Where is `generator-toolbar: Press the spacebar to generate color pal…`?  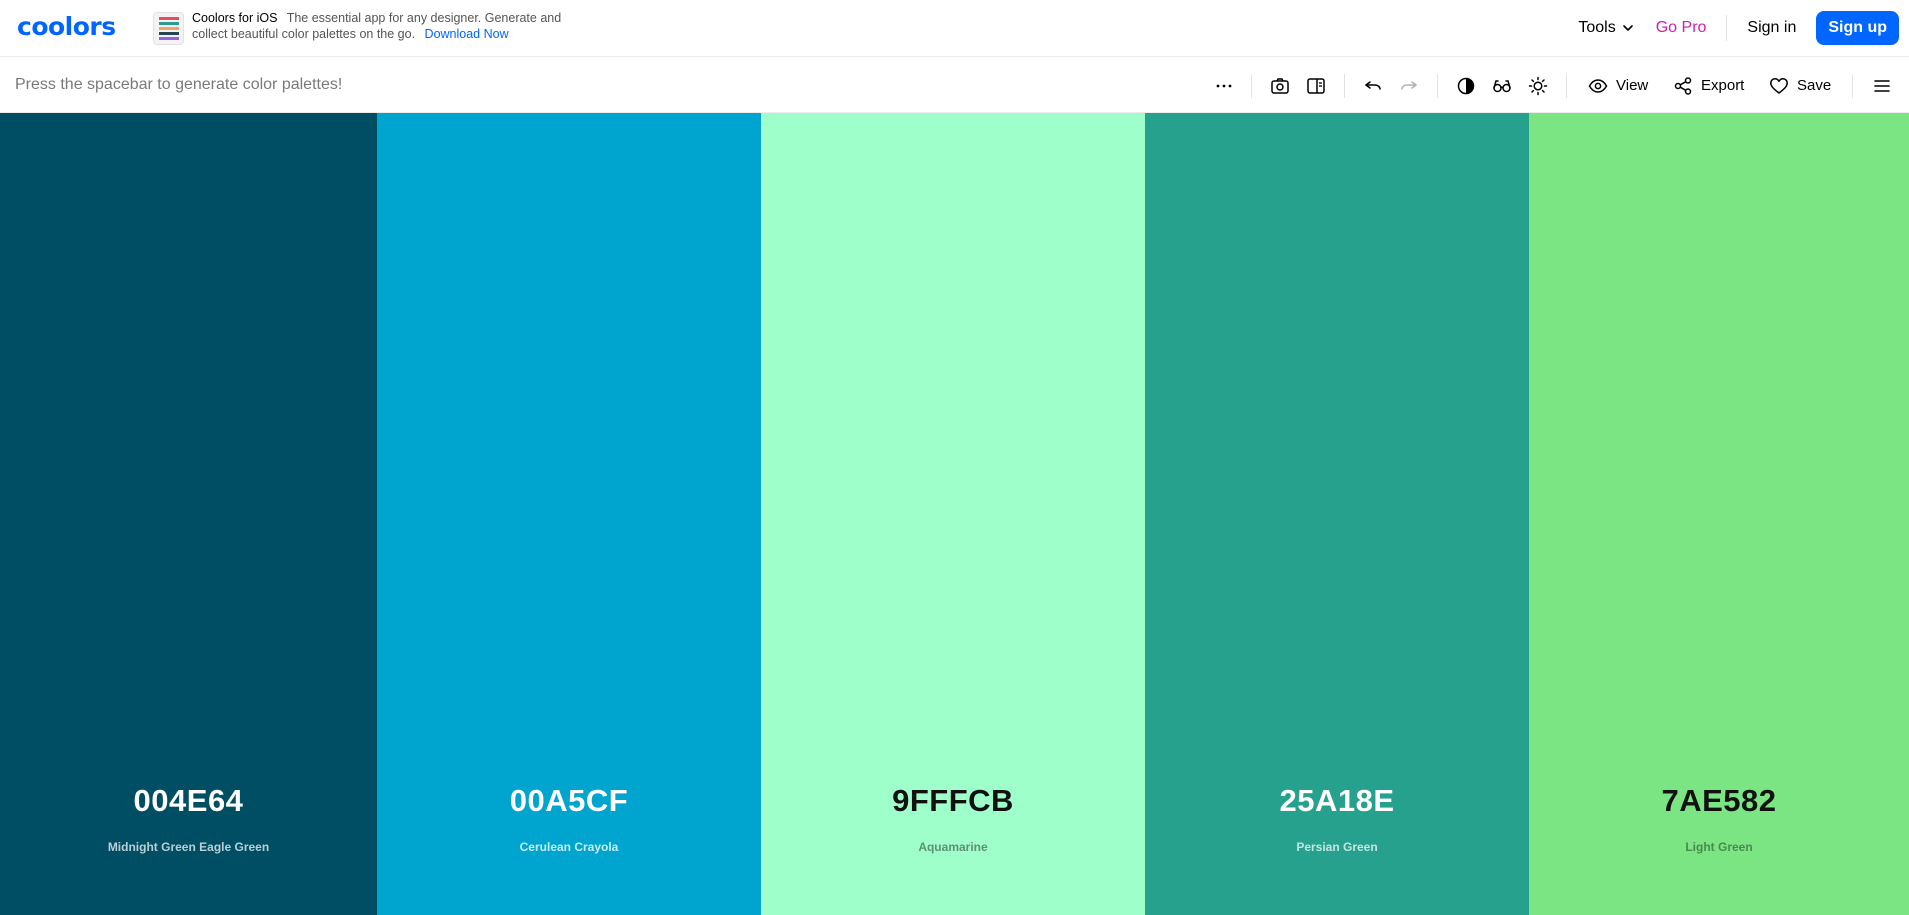
generator-toolbar: Press the spacebar to generate color pal… is located at coordinates (954, 85).